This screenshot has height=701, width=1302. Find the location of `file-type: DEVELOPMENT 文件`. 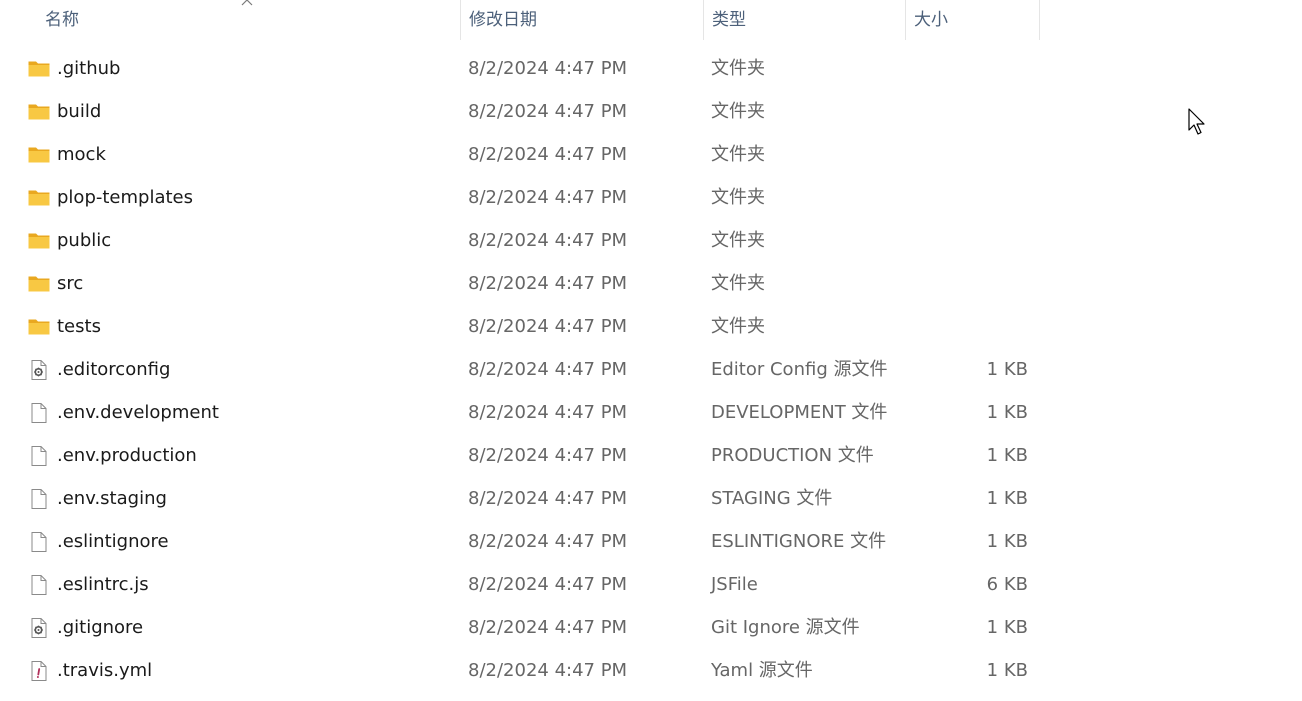

file-type: DEVELOPMENT 文件 is located at coordinates (799, 412).